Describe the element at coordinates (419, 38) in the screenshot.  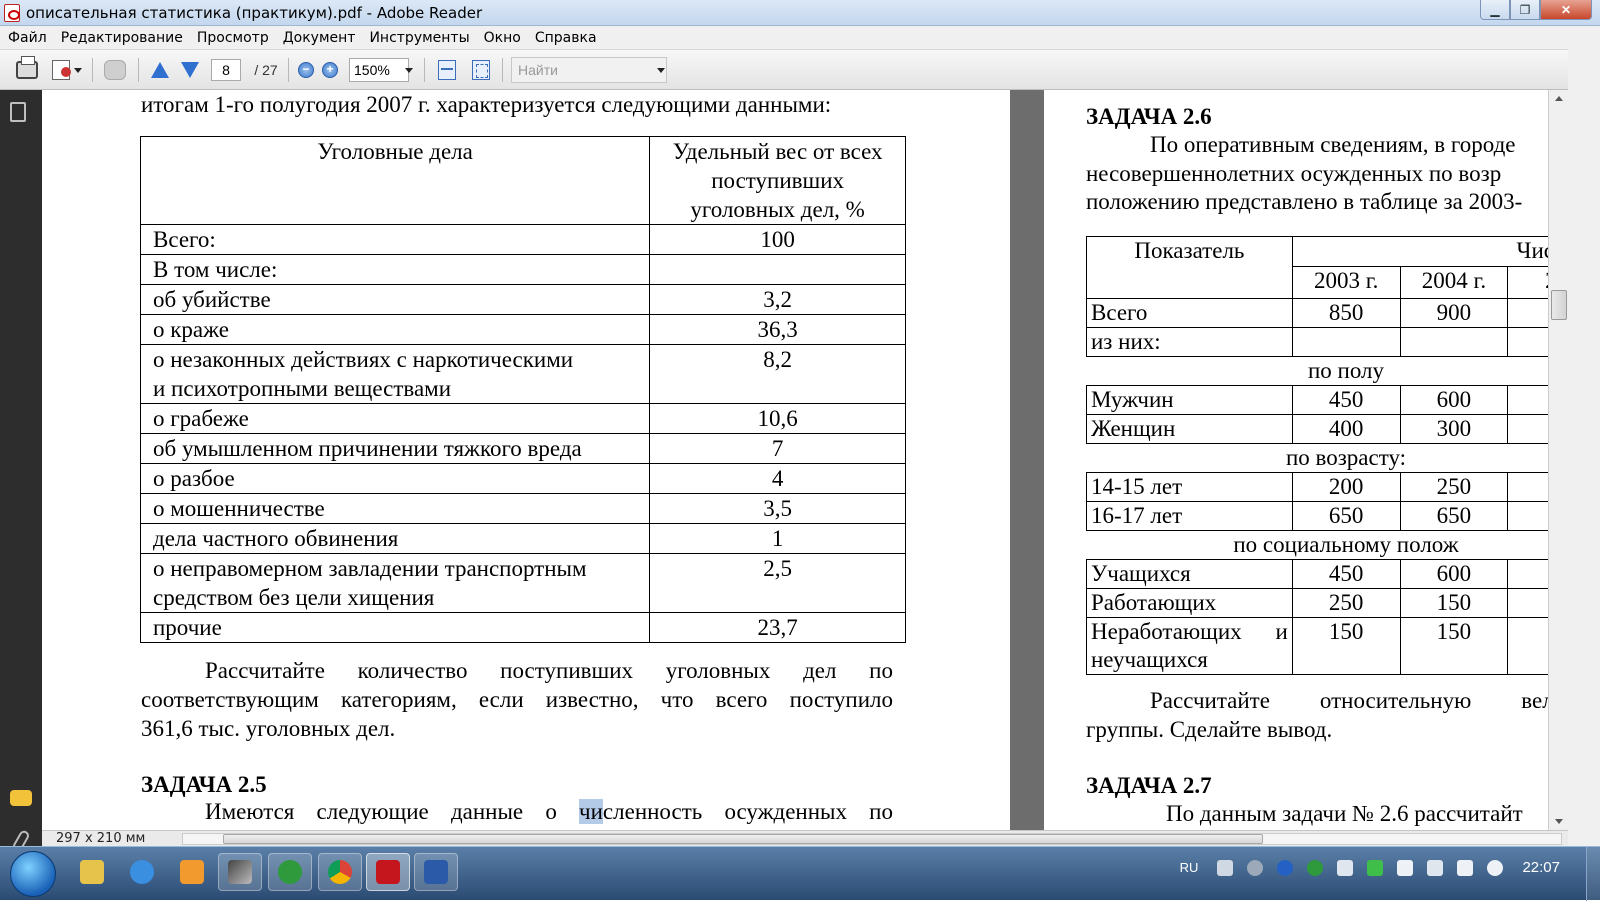
I see `menu-tools: Инструменты` at that location.